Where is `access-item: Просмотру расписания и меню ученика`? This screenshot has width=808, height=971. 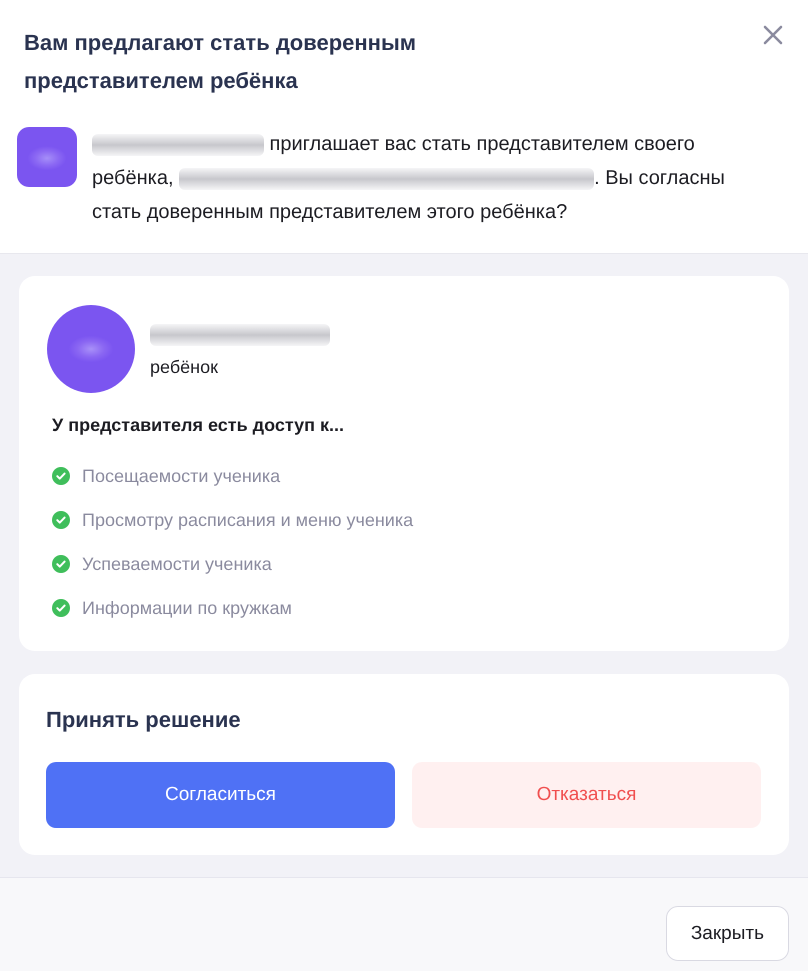
access-item: Просмотру расписания и меню ученика is located at coordinates (248, 520).